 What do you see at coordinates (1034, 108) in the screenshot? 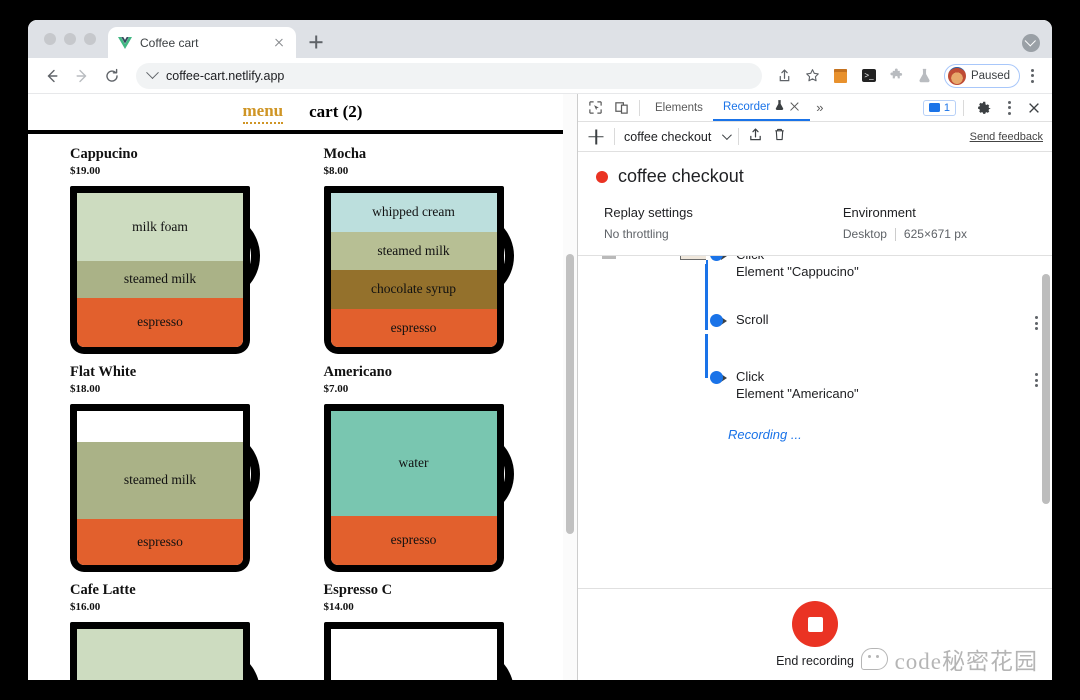
I see `close-devtools-icon` at bounding box center [1034, 108].